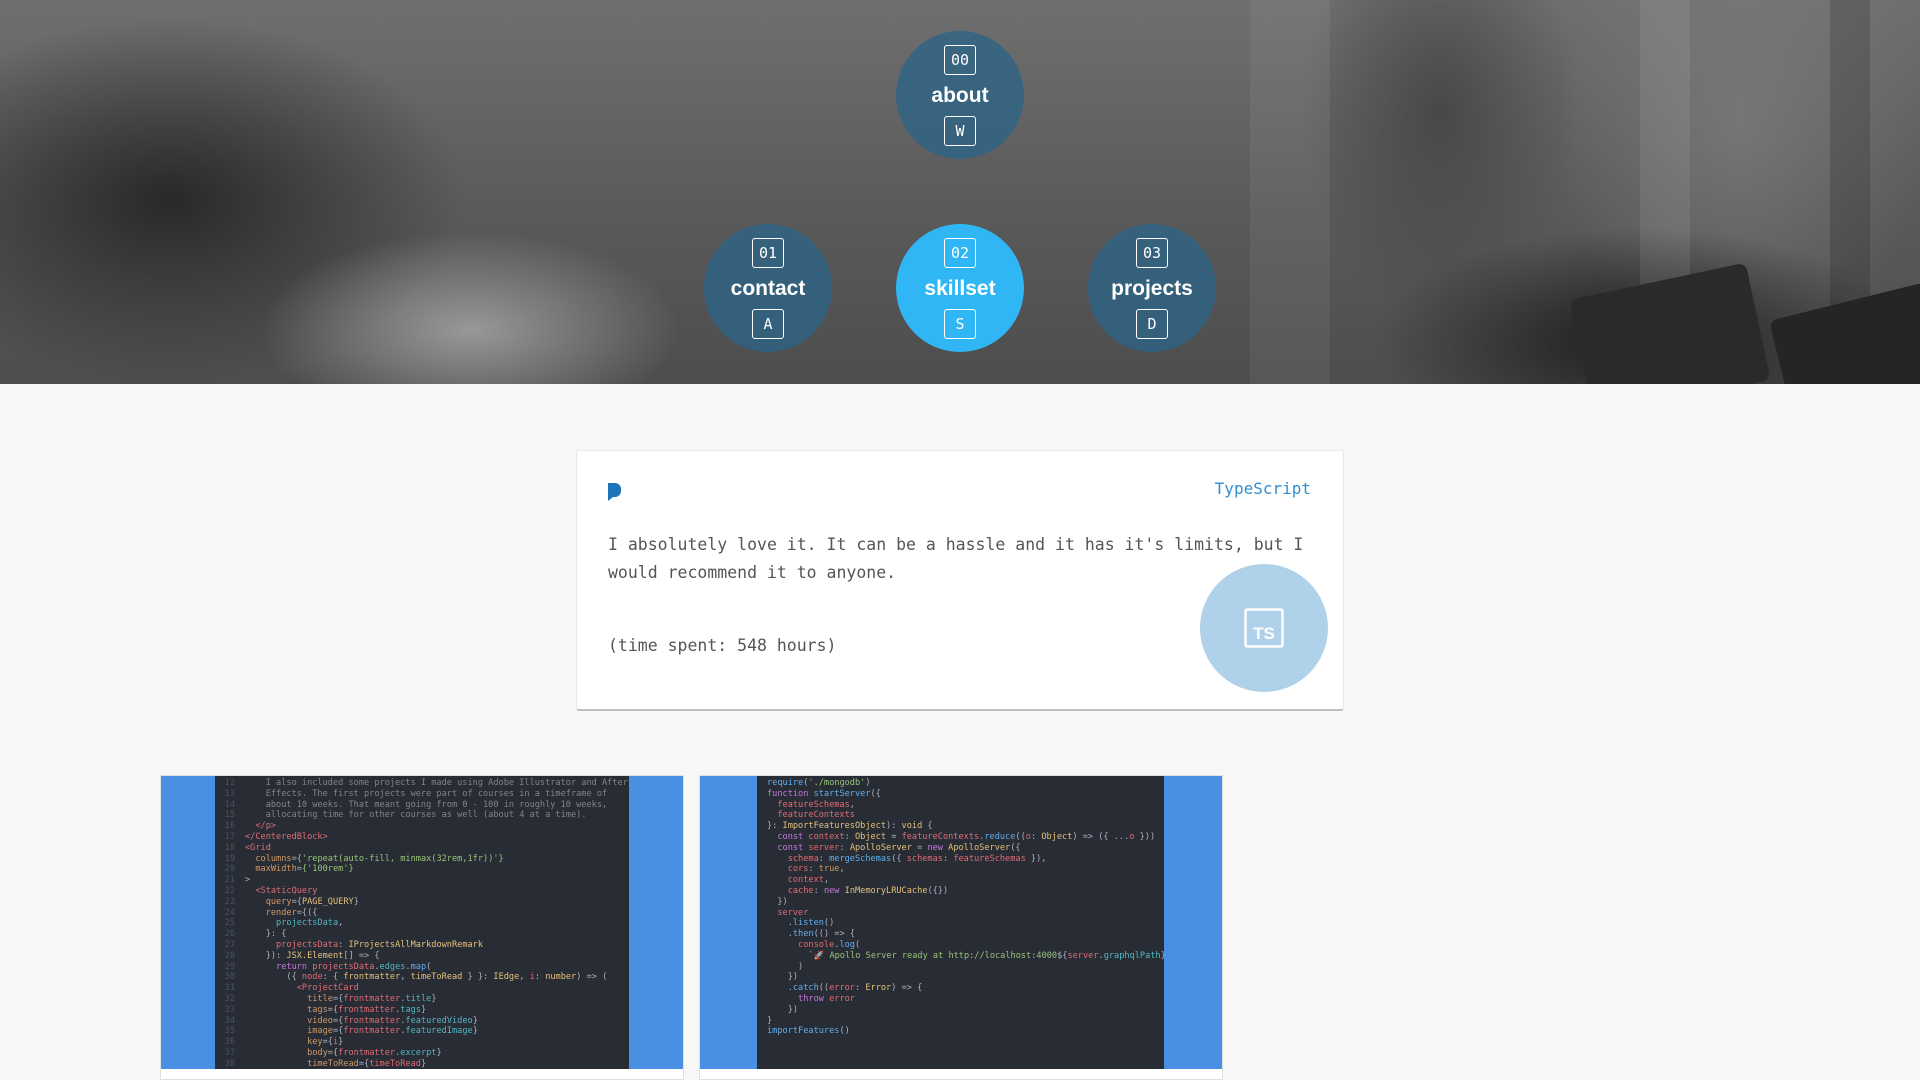 This screenshot has width=1920, height=1080. Describe the element at coordinates (422, 837) in the screenshot. I see `code-line: 17 </CenteredBlock>` at that location.